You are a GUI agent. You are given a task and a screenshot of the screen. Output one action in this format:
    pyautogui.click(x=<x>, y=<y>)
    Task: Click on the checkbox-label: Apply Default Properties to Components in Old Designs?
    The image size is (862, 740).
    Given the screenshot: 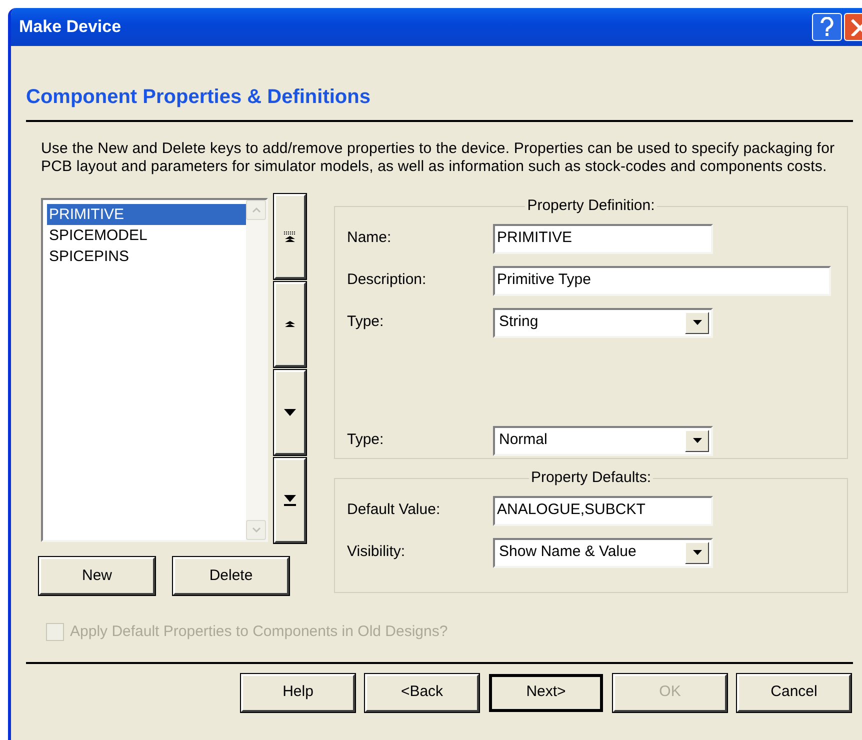 What is the action you would take?
    pyautogui.click(x=259, y=632)
    